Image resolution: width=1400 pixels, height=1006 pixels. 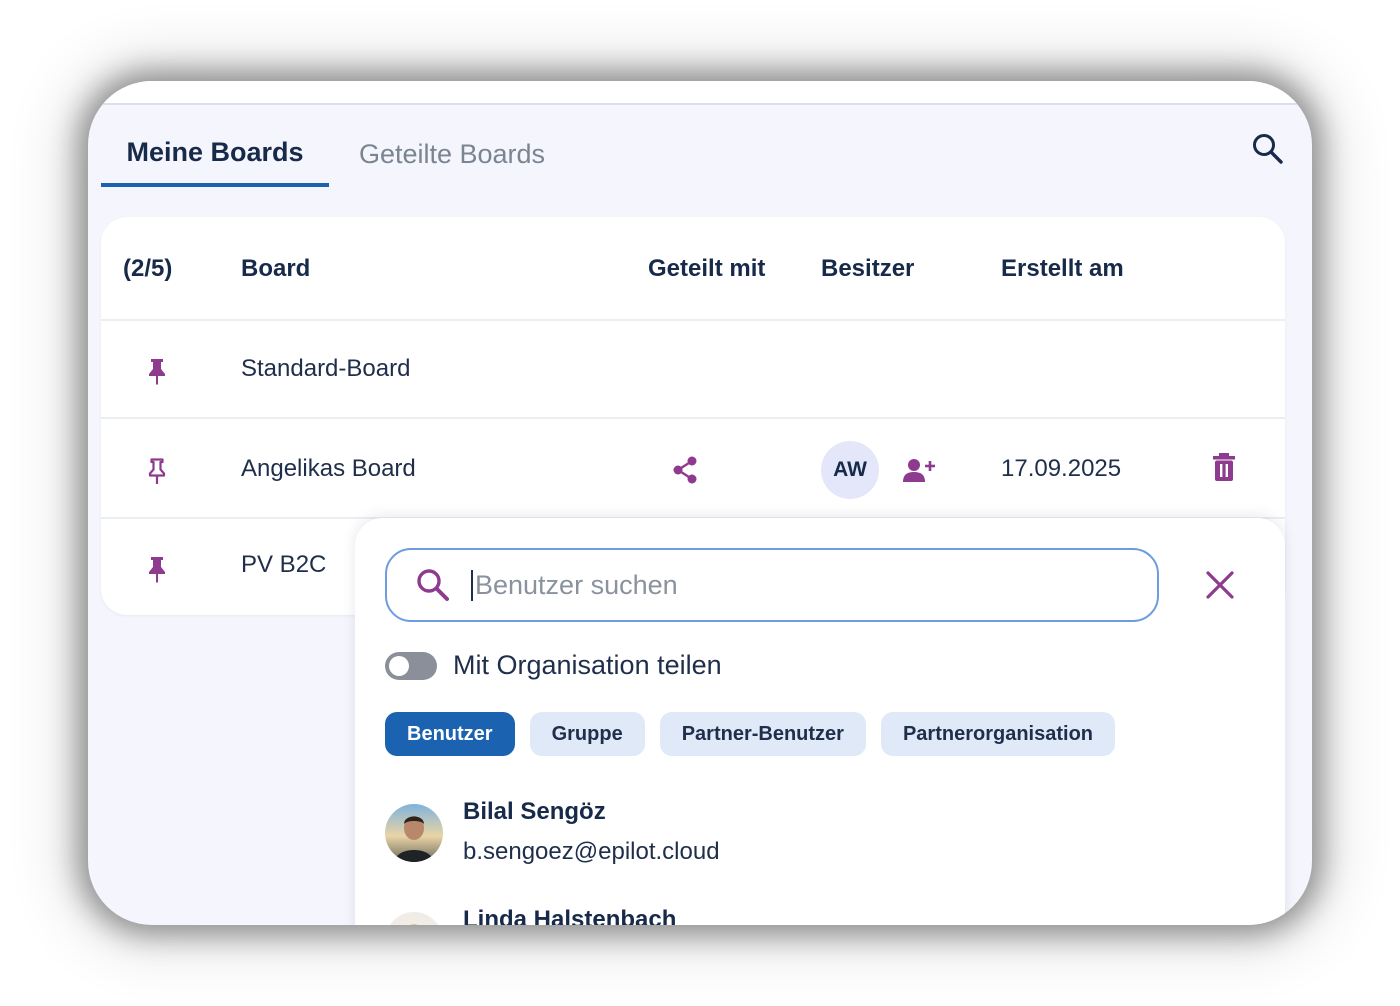 What do you see at coordinates (1062, 268) in the screenshot?
I see `column-created: Erstellt am` at bounding box center [1062, 268].